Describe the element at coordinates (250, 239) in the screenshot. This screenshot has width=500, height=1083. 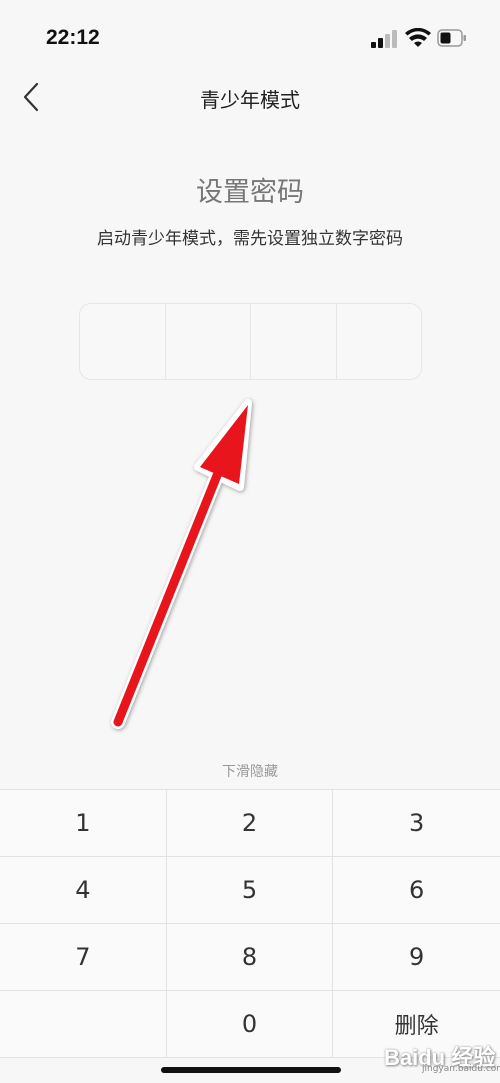
I see `instruction-text: 启动青少年模式，需先设置独立数字密码` at that location.